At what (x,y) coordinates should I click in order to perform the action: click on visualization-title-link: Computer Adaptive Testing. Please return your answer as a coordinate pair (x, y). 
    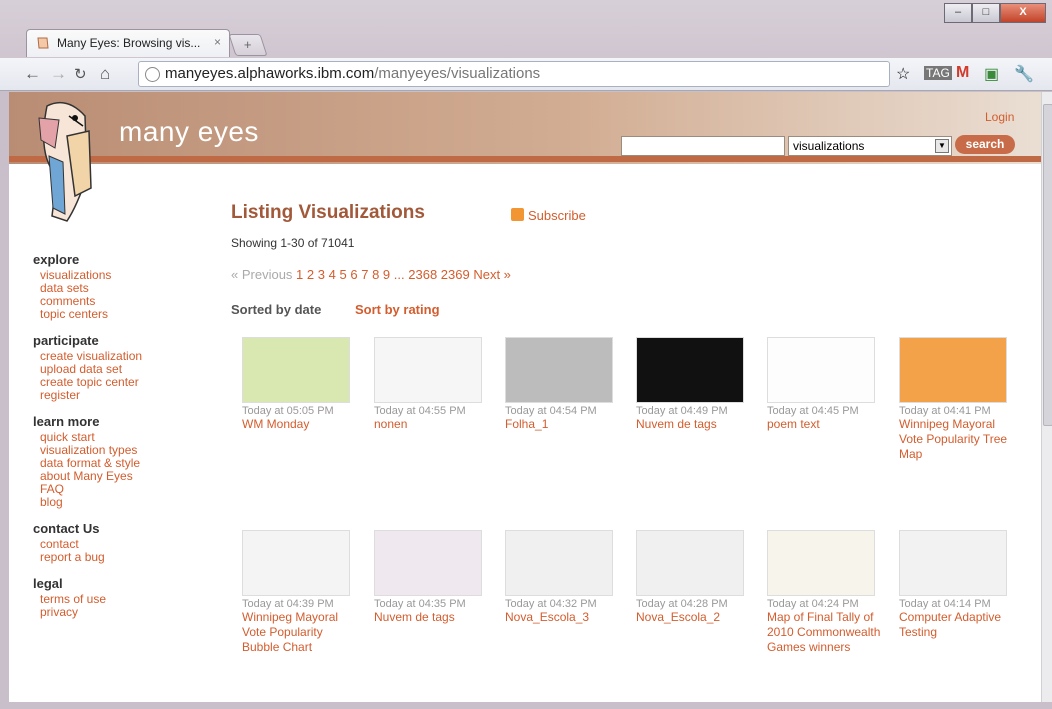
    Looking at the image, I should click on (958, 625).